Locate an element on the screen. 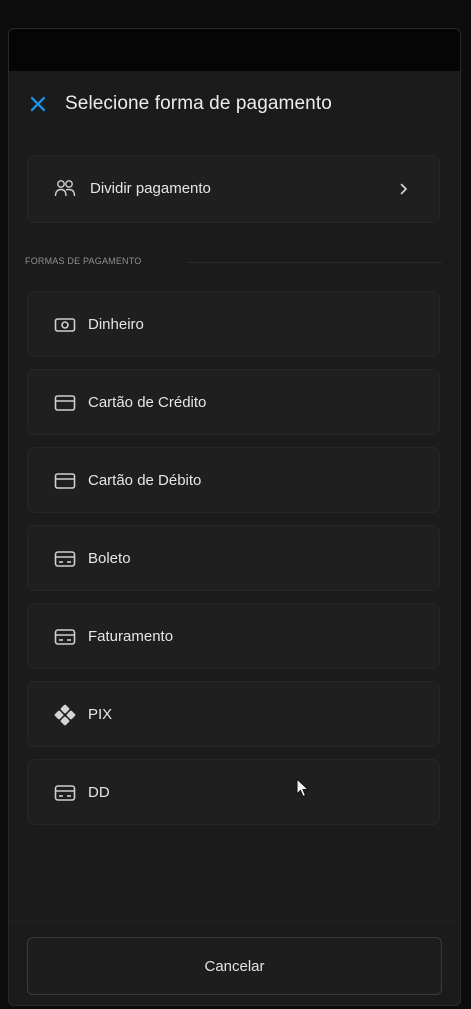 The image size is (471, 1009). payment-method-label: Faturamento is located at coordinates (131, 636).